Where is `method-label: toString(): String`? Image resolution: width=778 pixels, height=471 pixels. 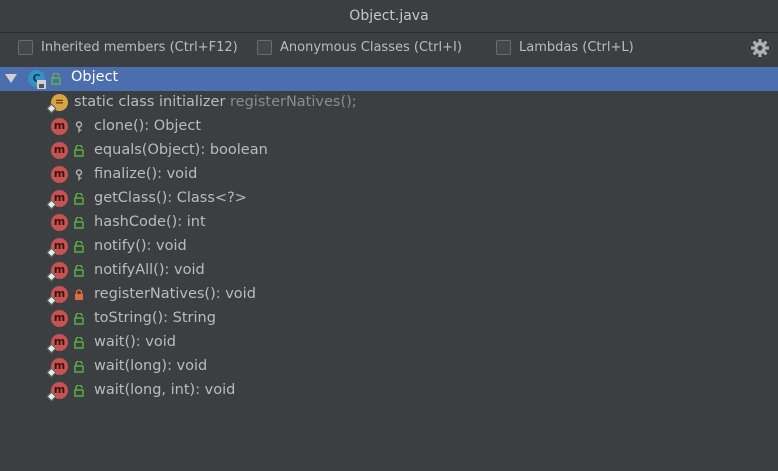
method-label: toString(): String is located at coordinates (155, 318).